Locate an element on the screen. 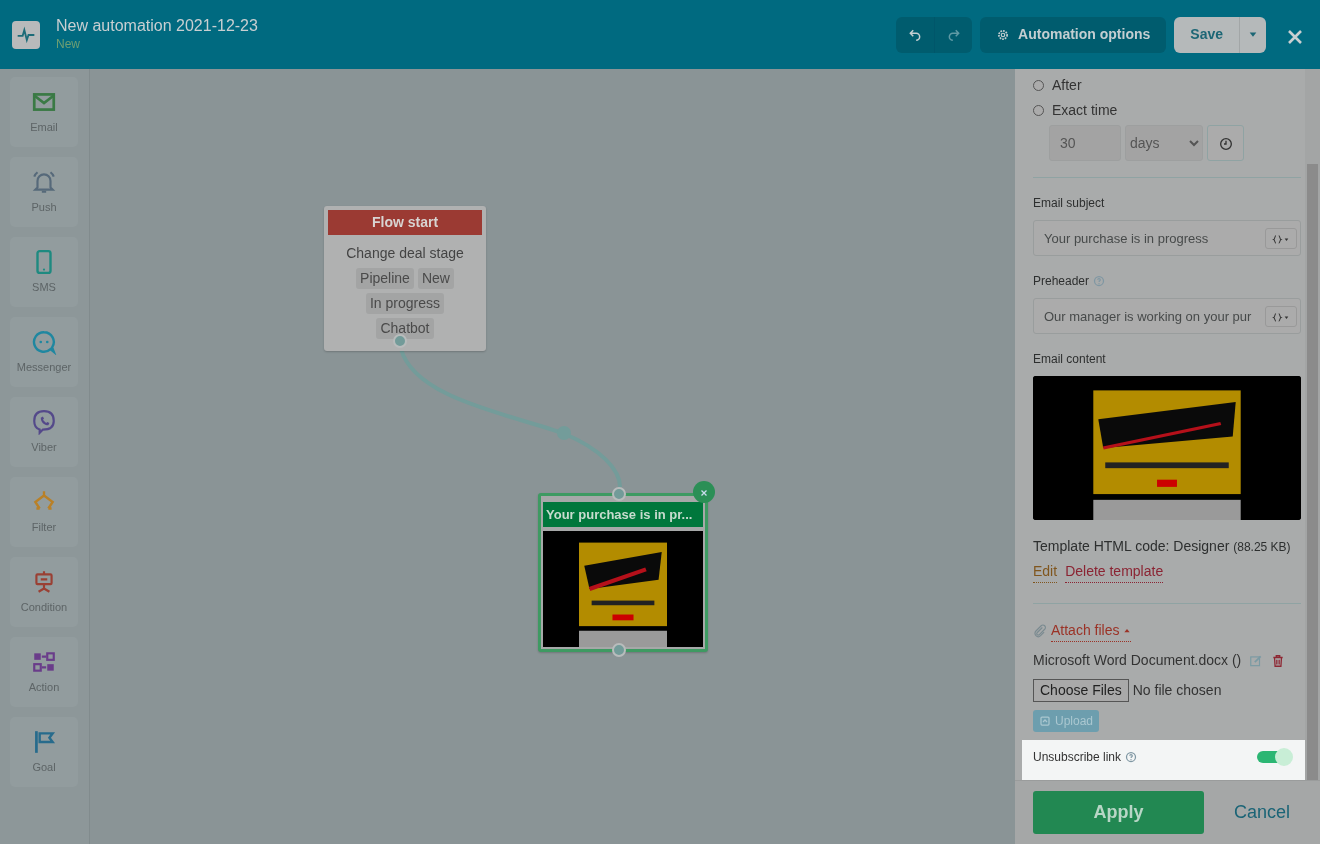 This screenshot has height=844, width=1320. redo-icon is located at coordinates (953, 35).